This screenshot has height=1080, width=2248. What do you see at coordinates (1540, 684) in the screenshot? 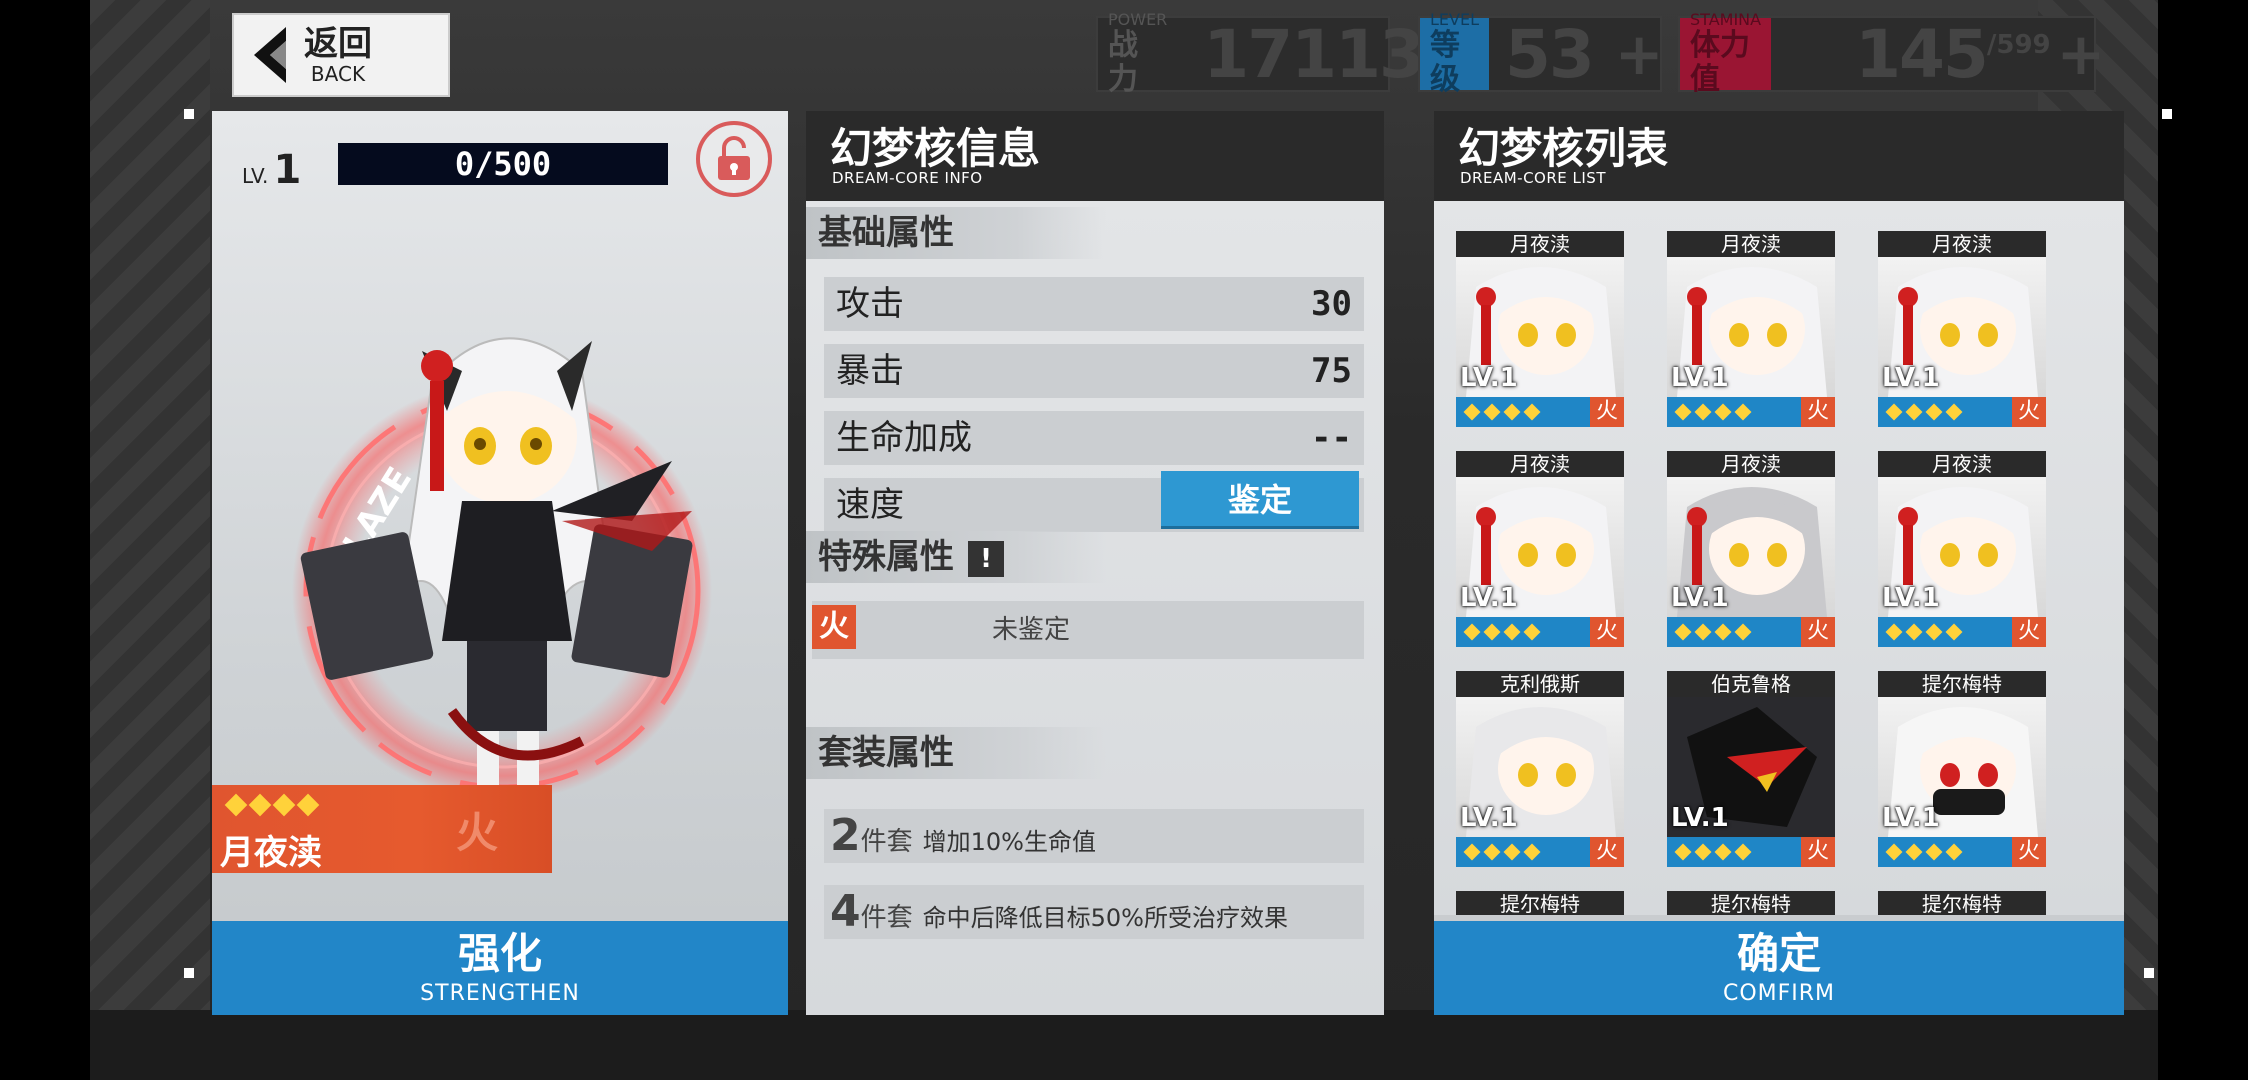
I see `card-name: 克利俄斯` at bounding box center [1540, 684].